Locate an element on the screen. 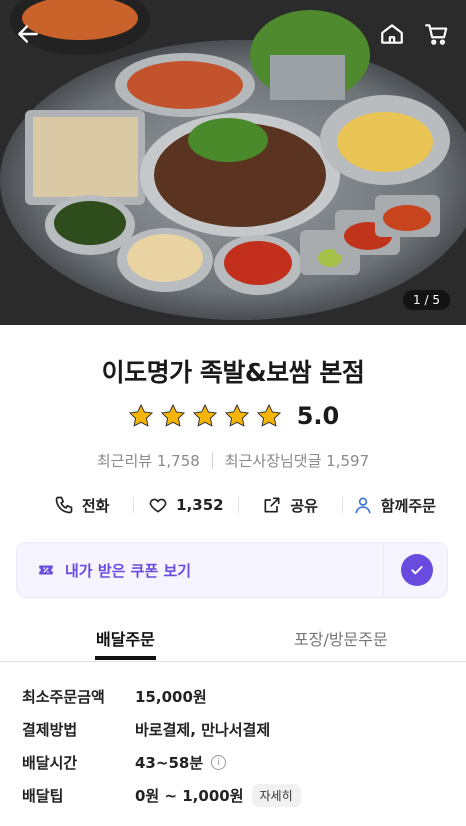 The height and width of the screenshot is (826, 466). call-button: 전화 is located at coordinates (81, 505).